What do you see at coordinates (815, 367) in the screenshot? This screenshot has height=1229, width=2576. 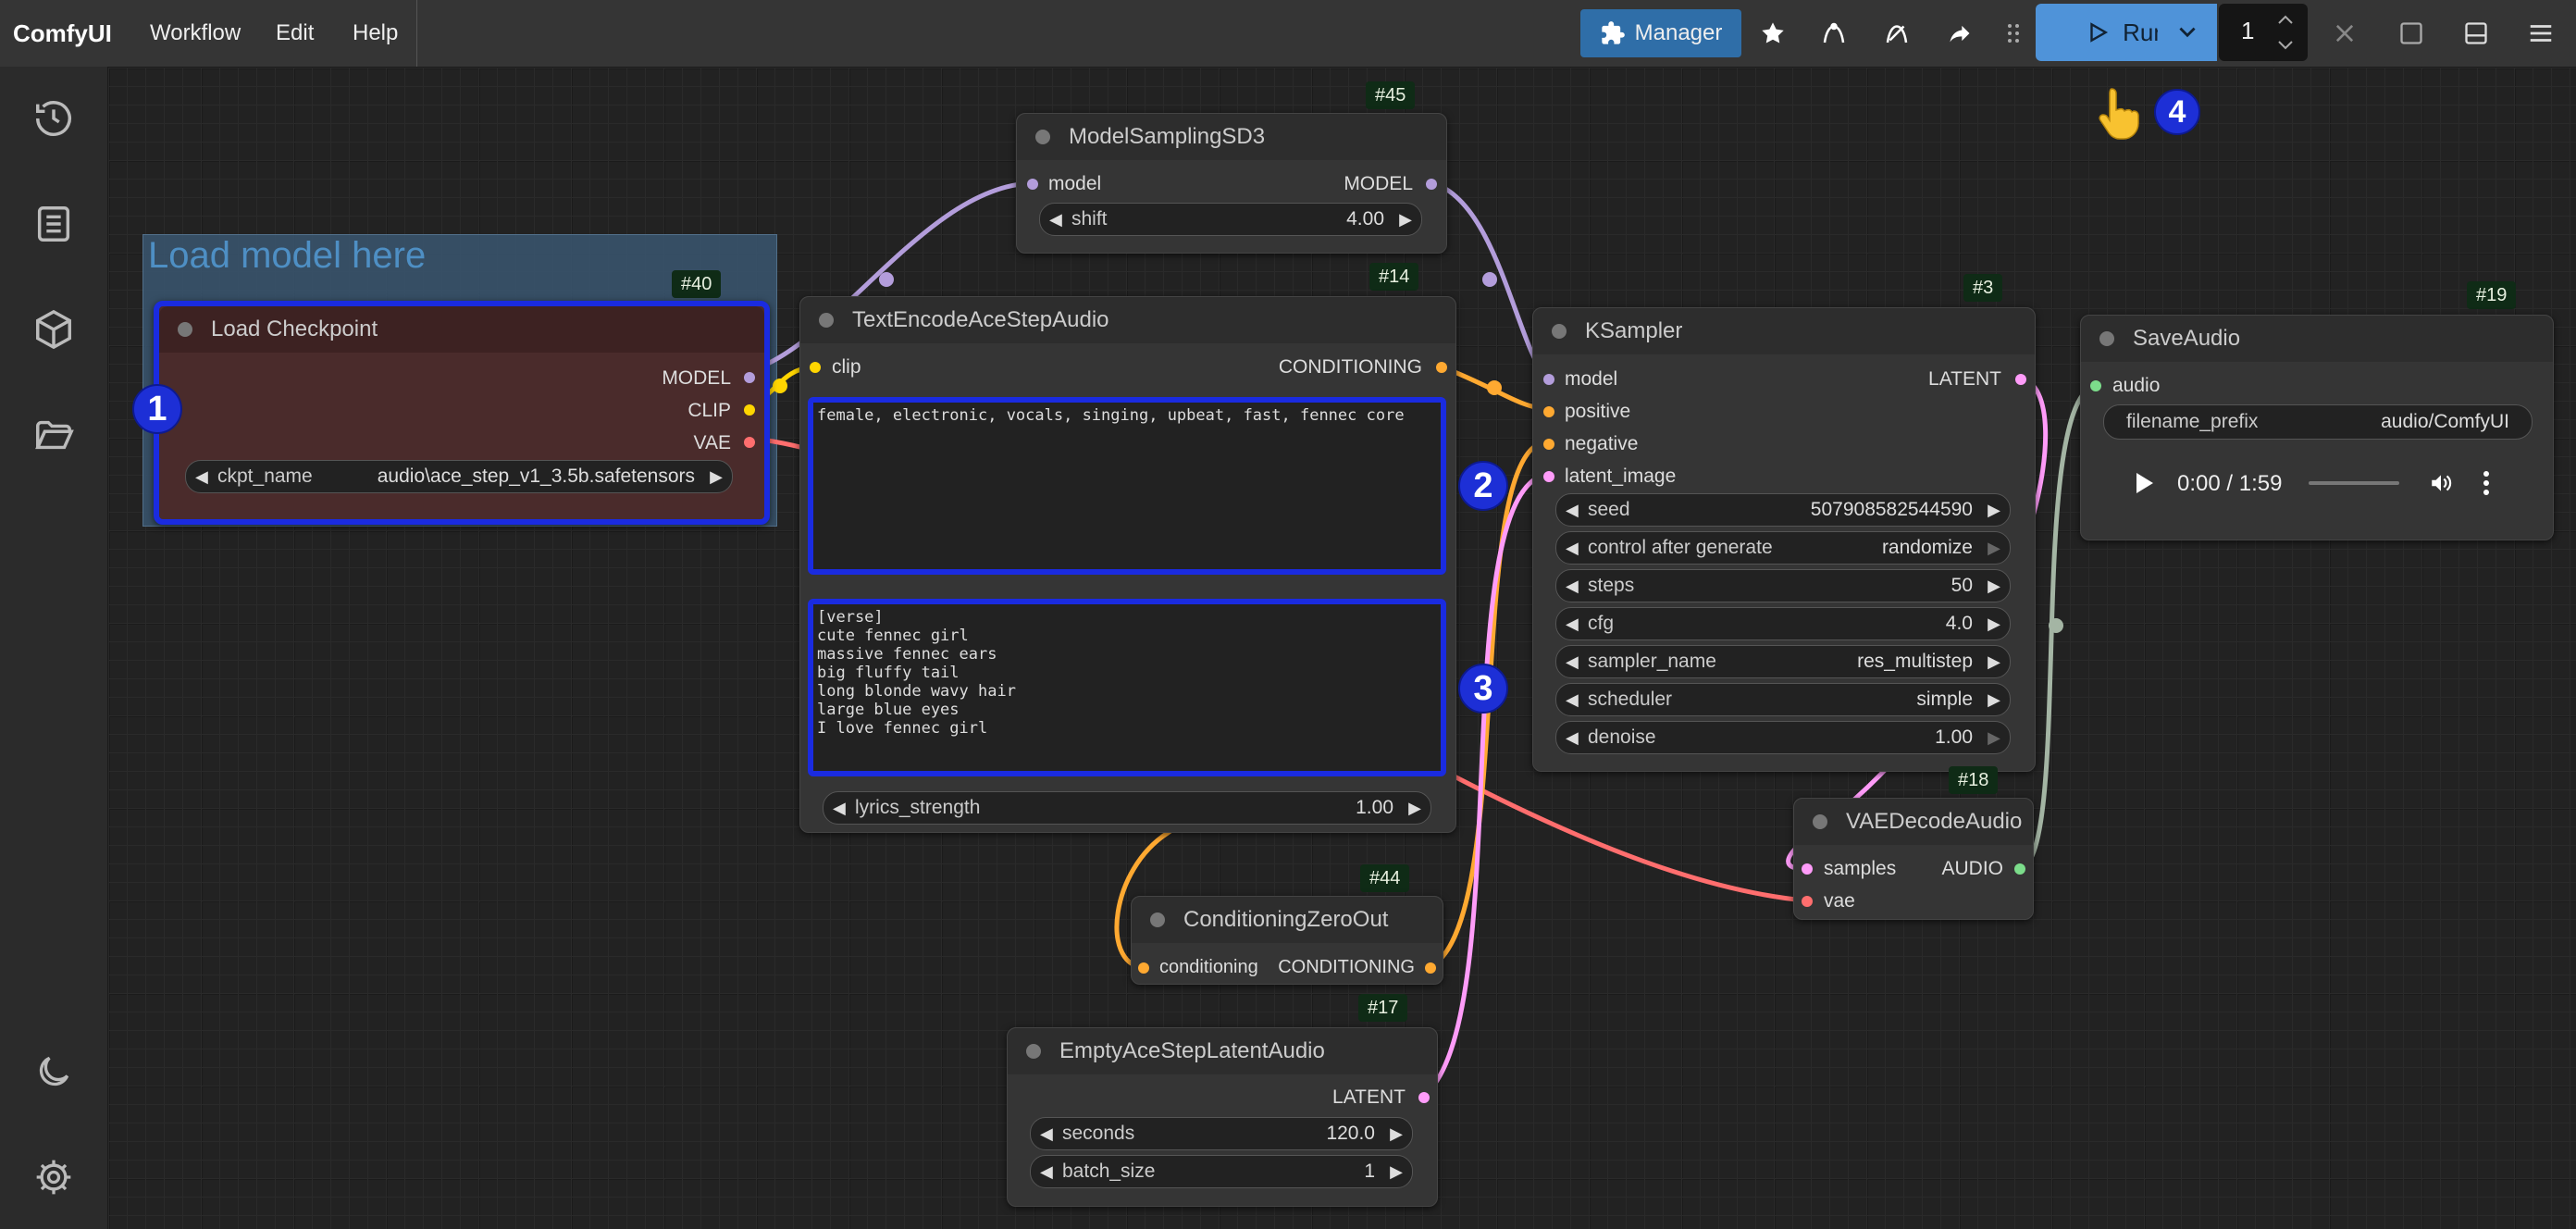 I see `input-clip-socket` at bounding box center [815, 367].